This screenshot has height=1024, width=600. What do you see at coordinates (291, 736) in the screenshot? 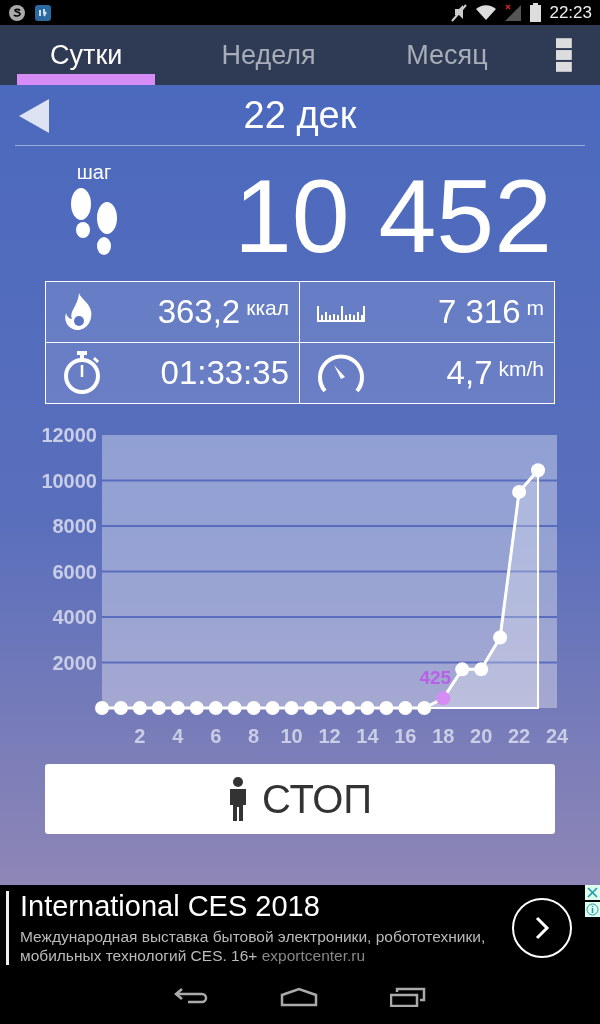
I see `x-tick-label: 10` at bounding box center [291, 736].